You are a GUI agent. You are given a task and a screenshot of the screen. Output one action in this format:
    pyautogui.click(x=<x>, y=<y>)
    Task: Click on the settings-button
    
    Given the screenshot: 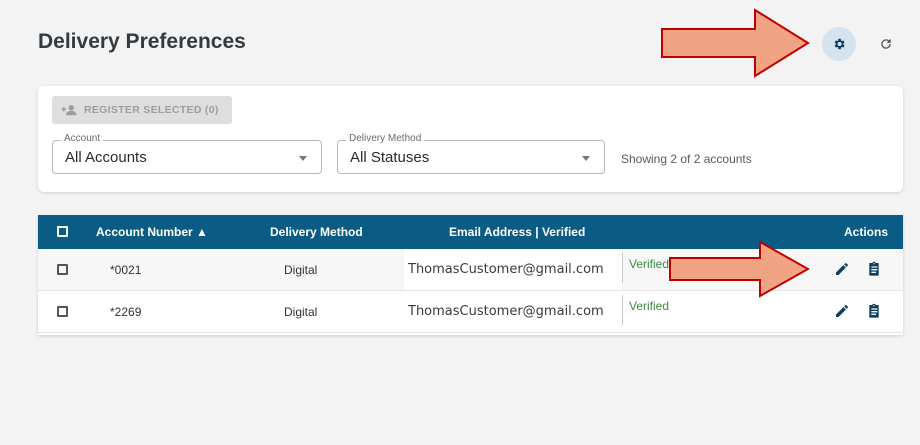 What is the action you would take?
    pyautogui.click(x=839, y=44)
    